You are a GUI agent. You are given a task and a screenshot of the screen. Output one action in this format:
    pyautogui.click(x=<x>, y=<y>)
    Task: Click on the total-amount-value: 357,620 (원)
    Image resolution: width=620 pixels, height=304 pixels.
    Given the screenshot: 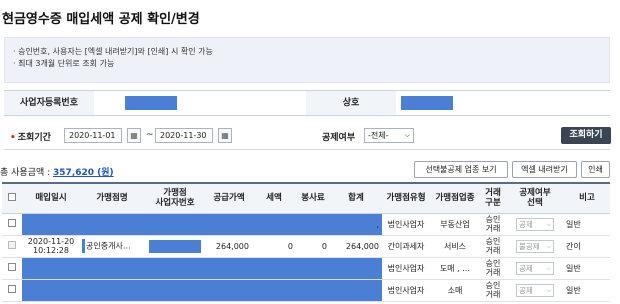 What is the action you would take?
    pyautogui.click(x=83, y=173)
    